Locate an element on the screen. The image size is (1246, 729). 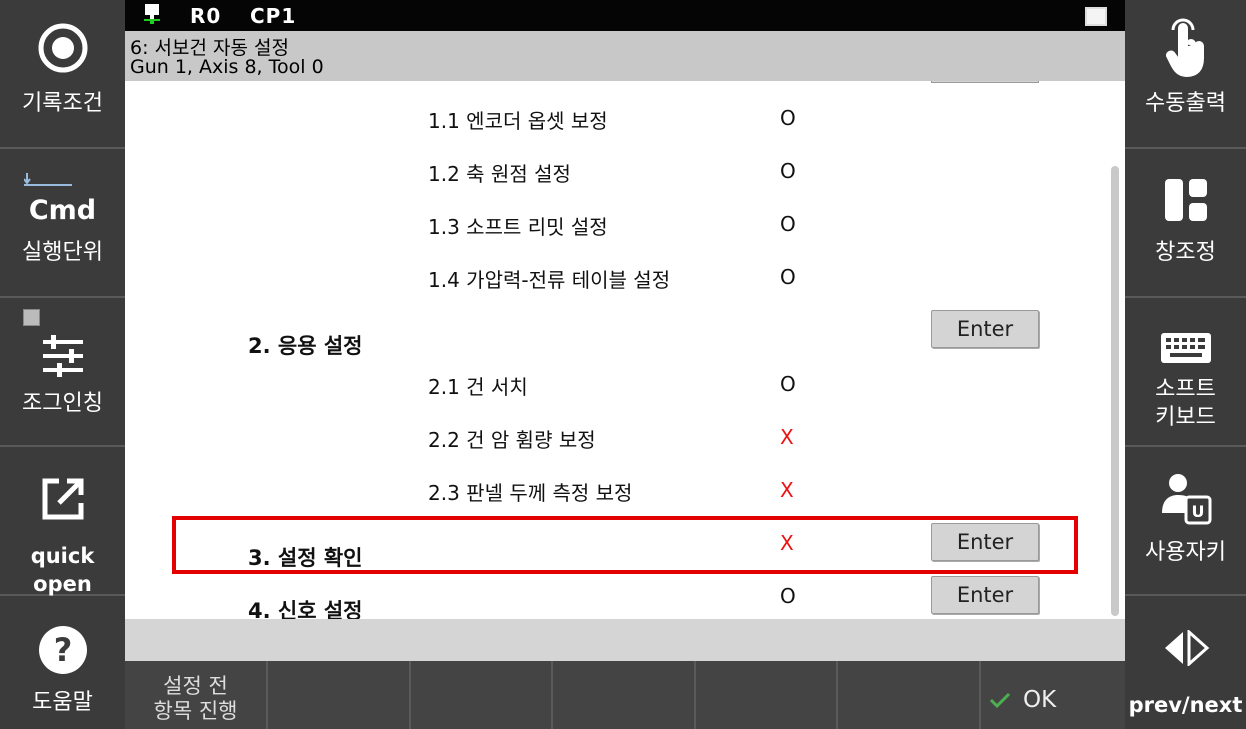
help-icon: ? is located at coordinates (62, 650).